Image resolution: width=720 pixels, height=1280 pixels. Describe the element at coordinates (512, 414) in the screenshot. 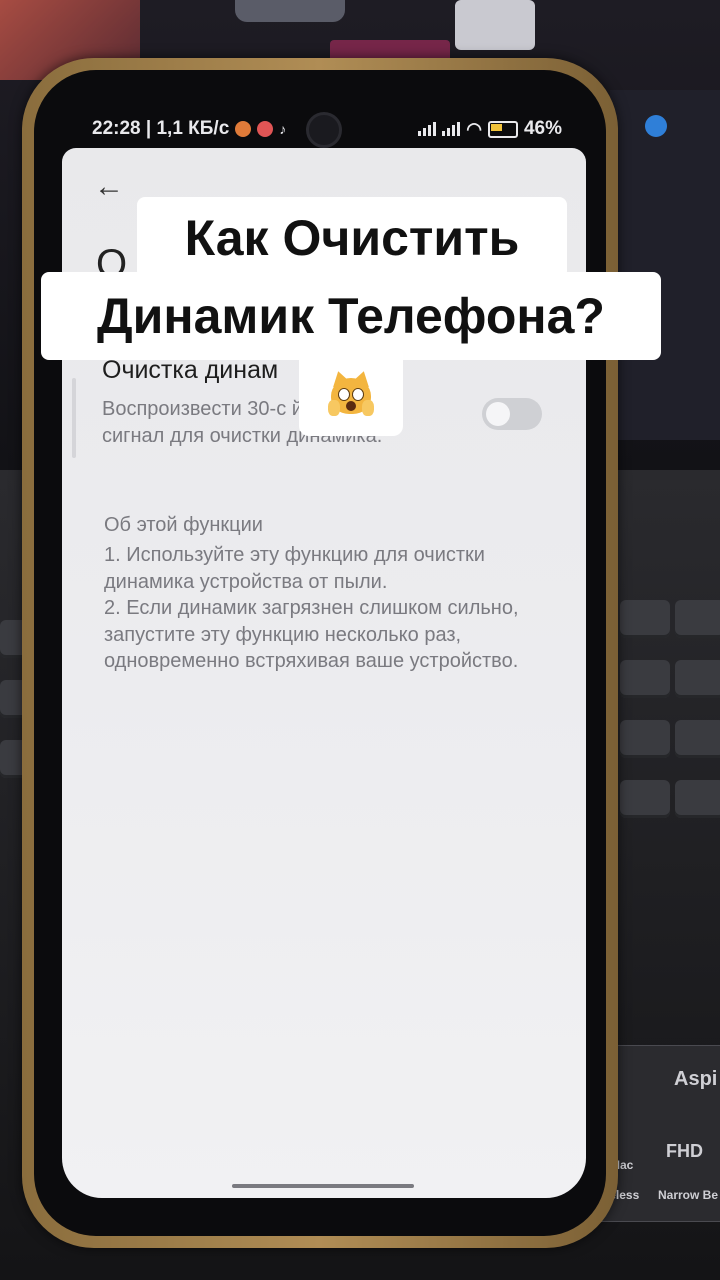

I see `speaker-cleaning-toggle` at that location.